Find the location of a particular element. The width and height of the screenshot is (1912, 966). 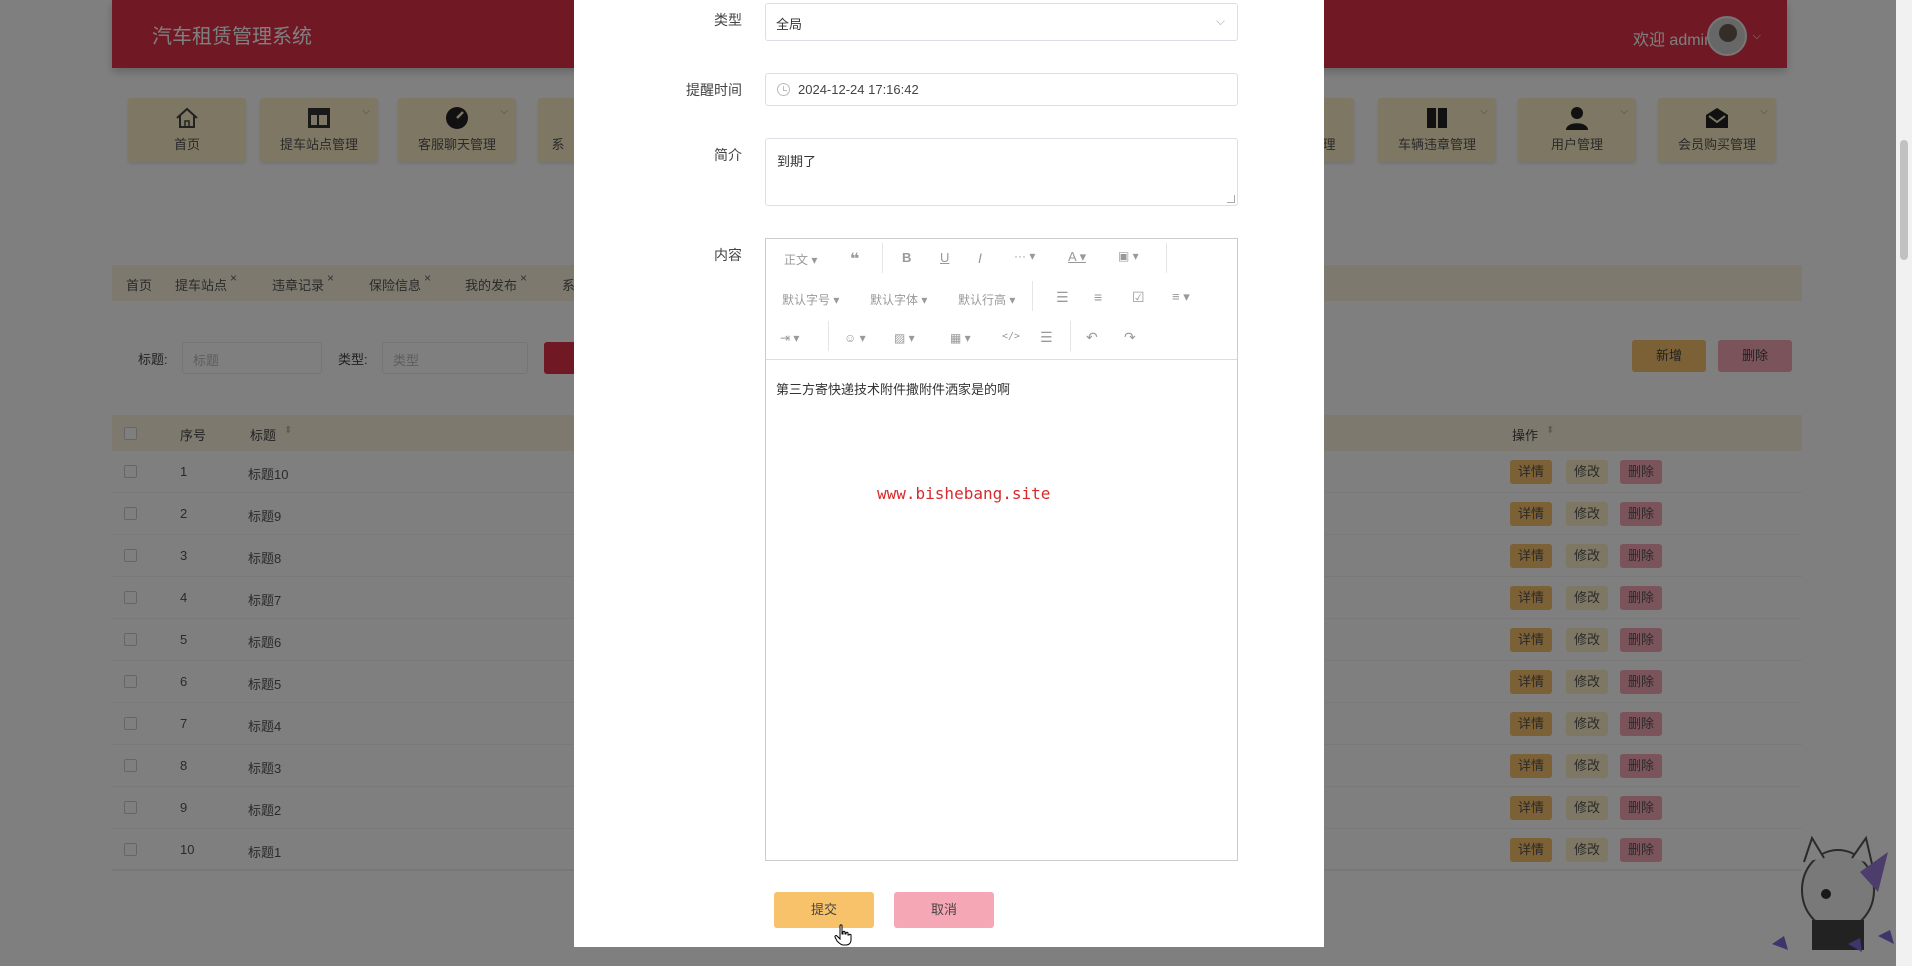

undo-icon: ↶ is located at coordinates (1092, 337).